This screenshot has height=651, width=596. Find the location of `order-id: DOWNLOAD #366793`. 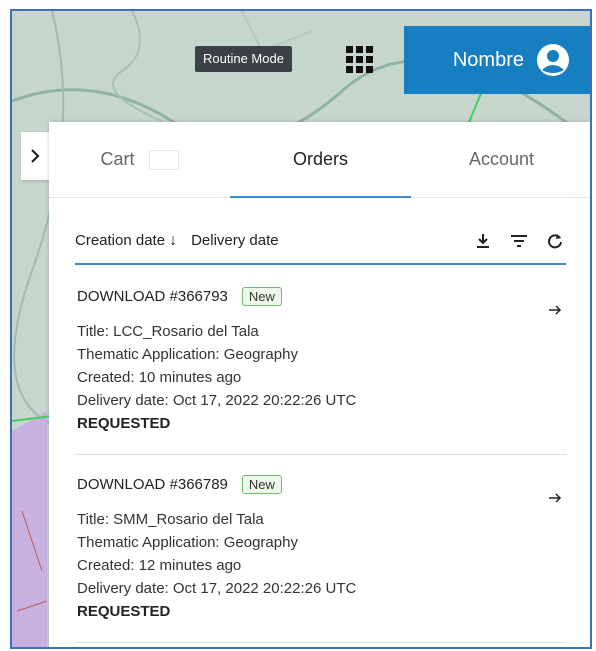

order-id: DOWNLOAD #366793 is located at coordinates (152, 296).